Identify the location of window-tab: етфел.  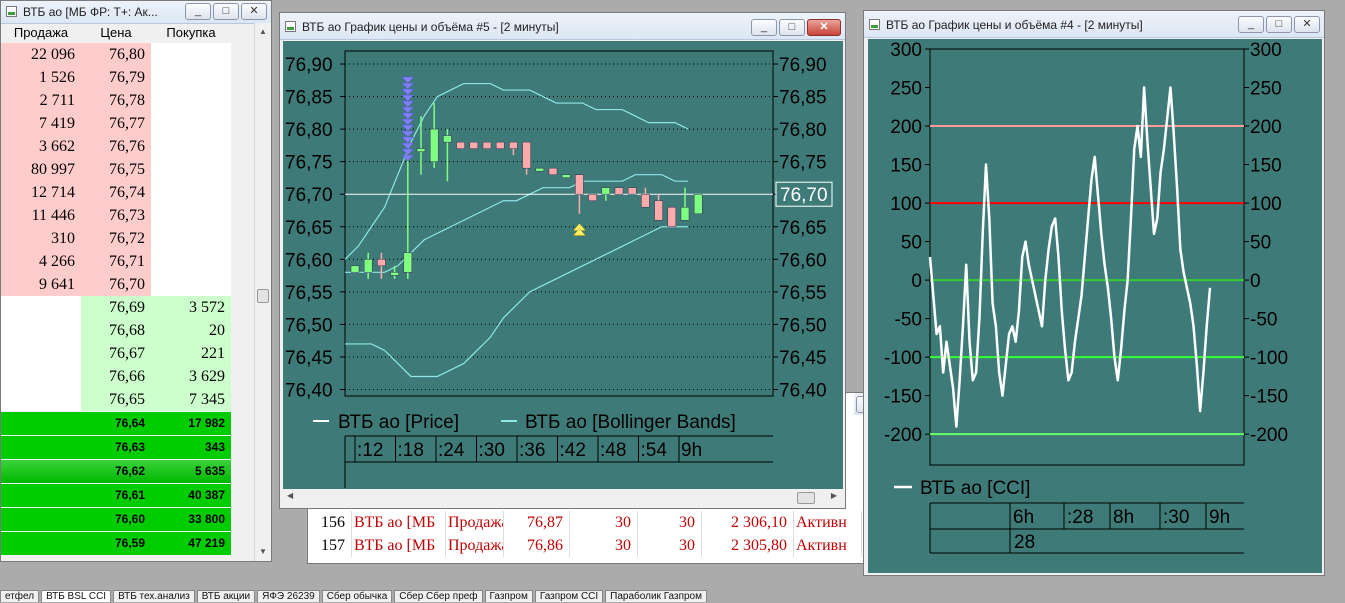
(20, 596).